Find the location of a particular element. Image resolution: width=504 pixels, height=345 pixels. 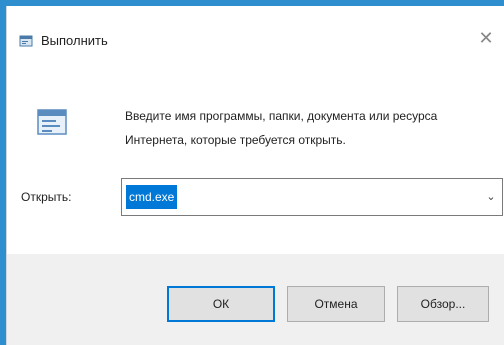

run-dialog-icon is located at coordinates (52, 123).